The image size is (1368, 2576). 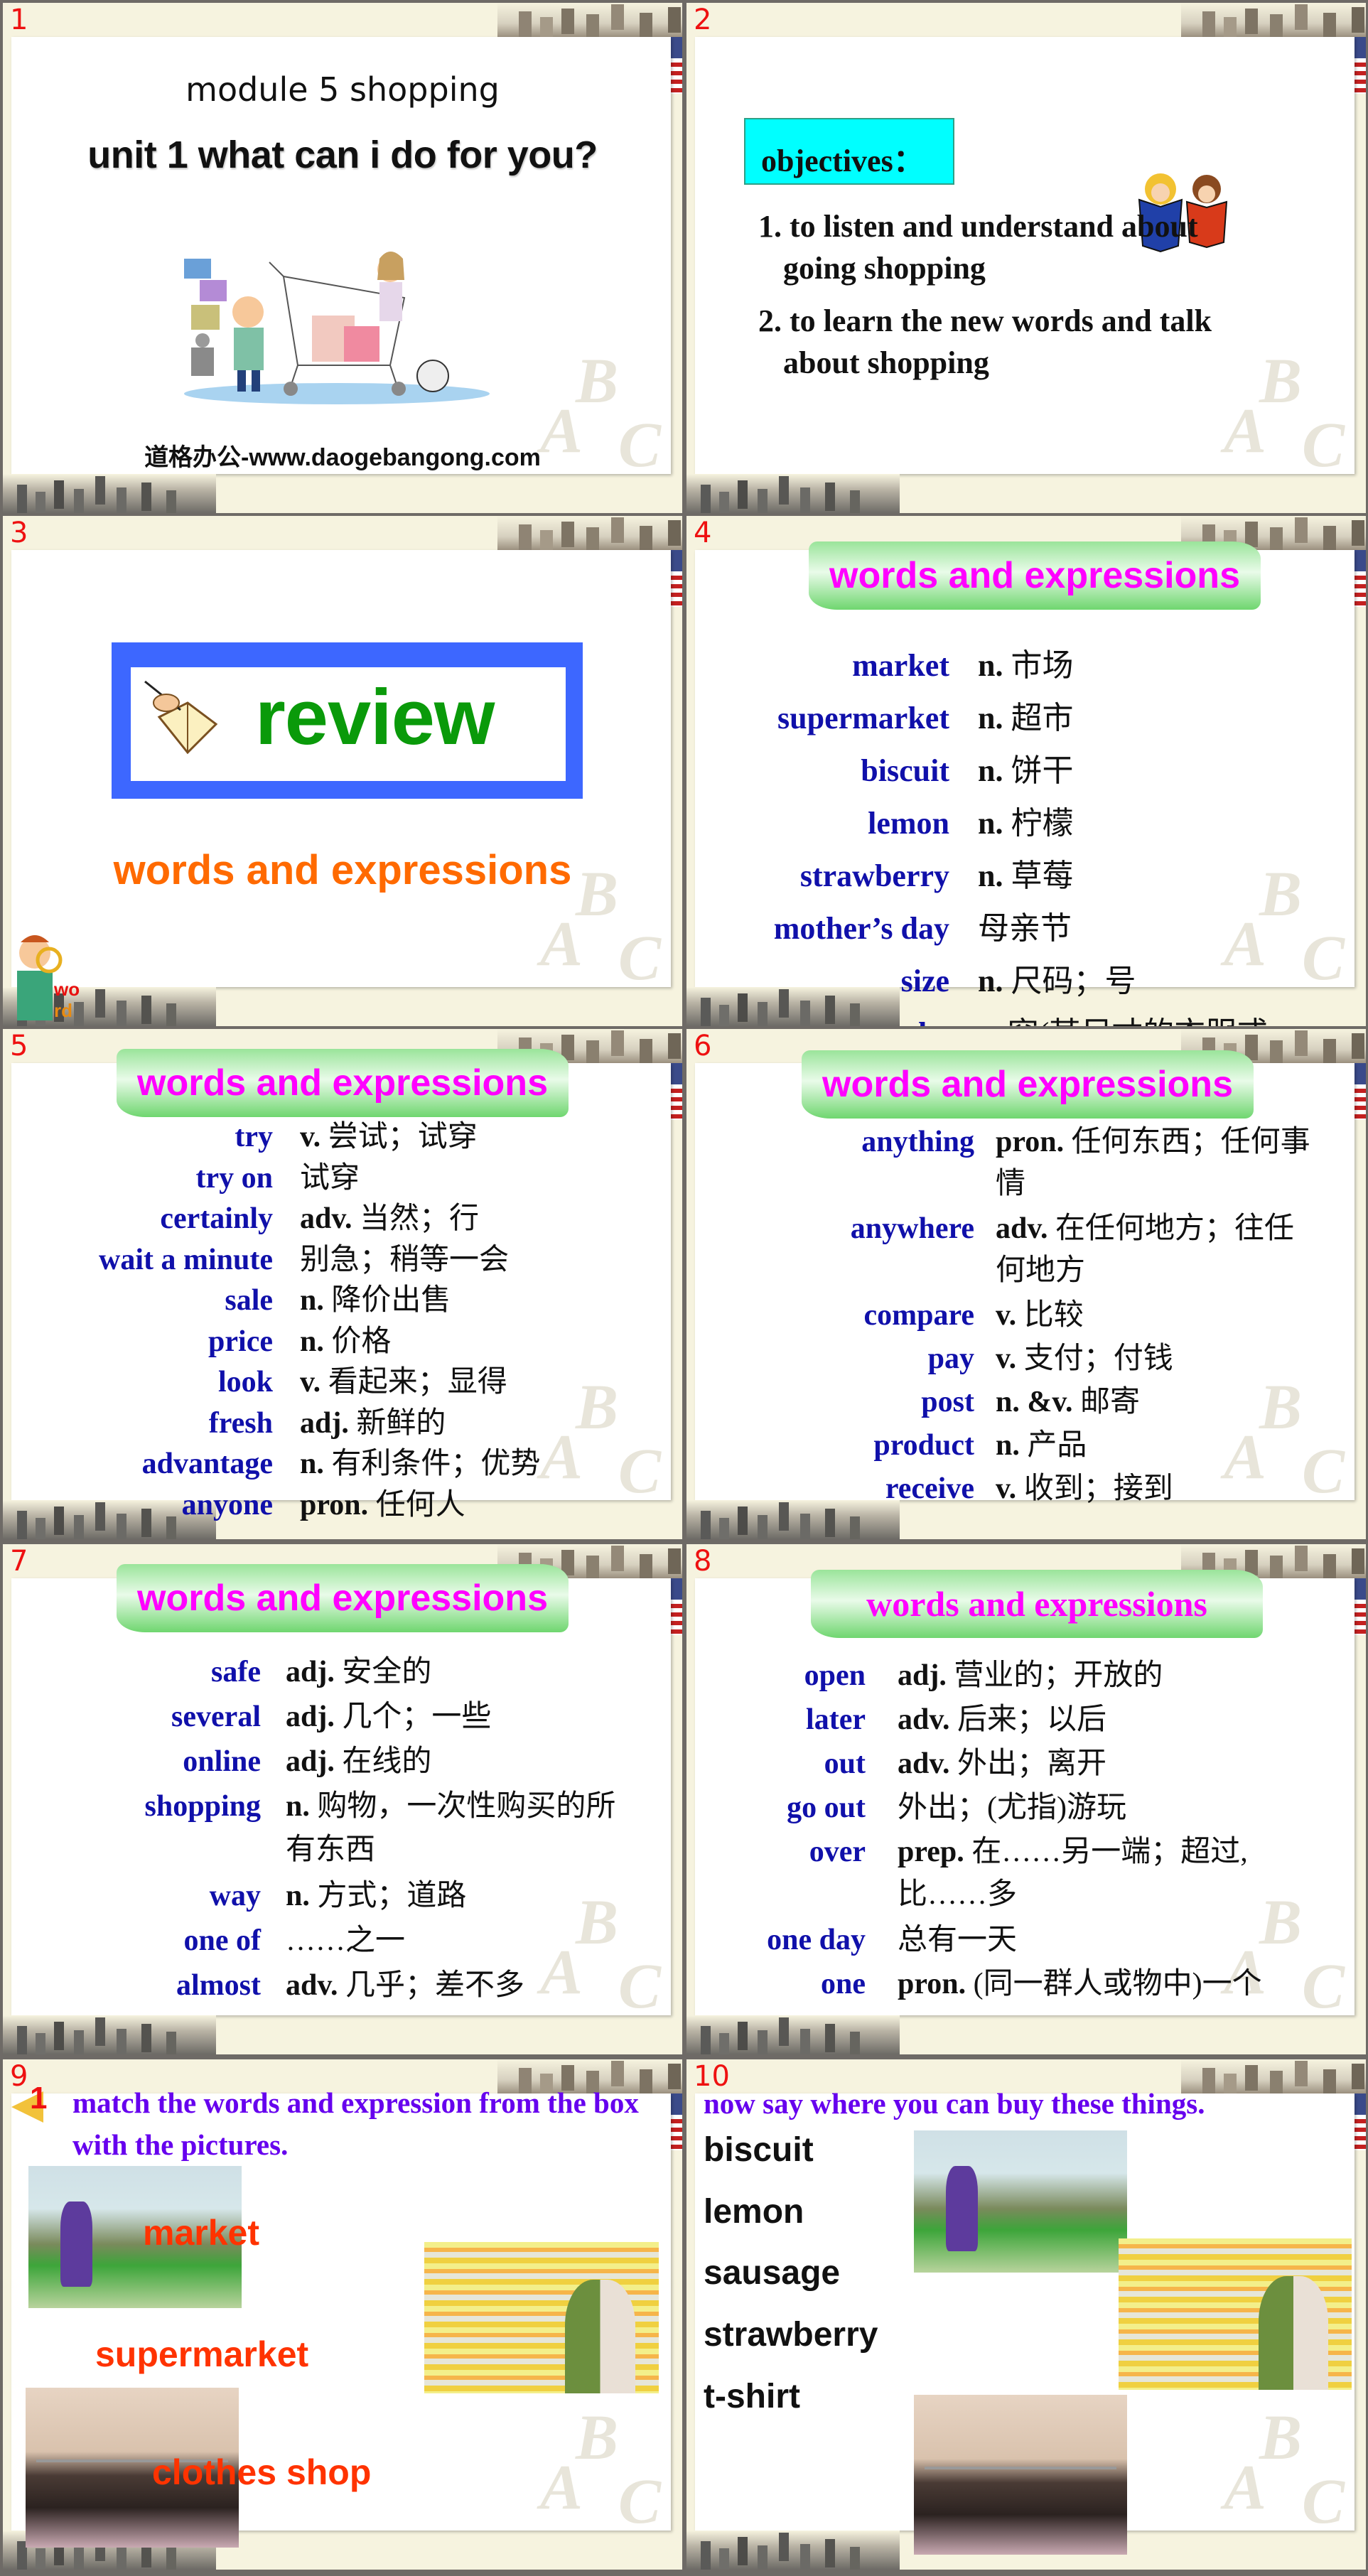 What do you see at coordinates (1042, 875) in the screenshot?
I see `chinese-meaning: 草莓` at bounding box center [1042, 875].